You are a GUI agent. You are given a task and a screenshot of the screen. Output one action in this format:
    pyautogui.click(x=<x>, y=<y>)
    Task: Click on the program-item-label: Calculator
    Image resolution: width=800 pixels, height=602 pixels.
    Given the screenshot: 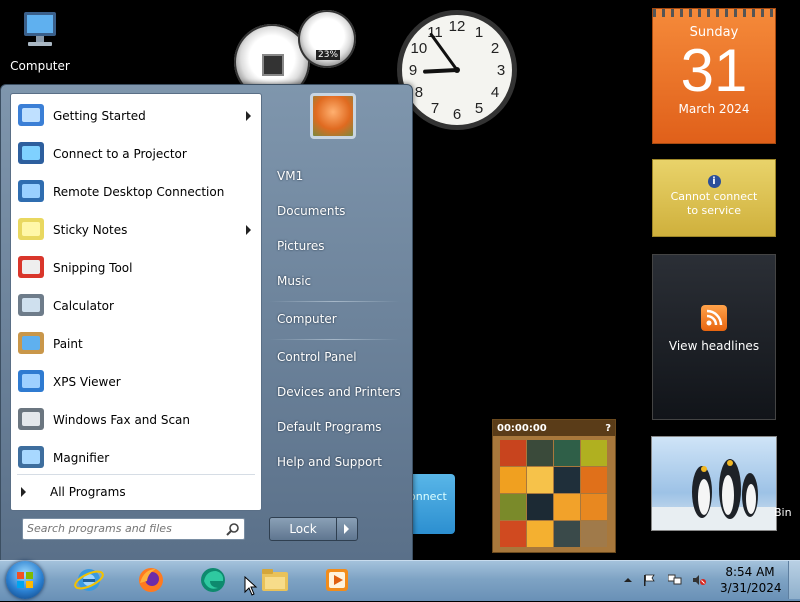 What is the action you would take?
    pyautogui.click(x=83, y=306)
    